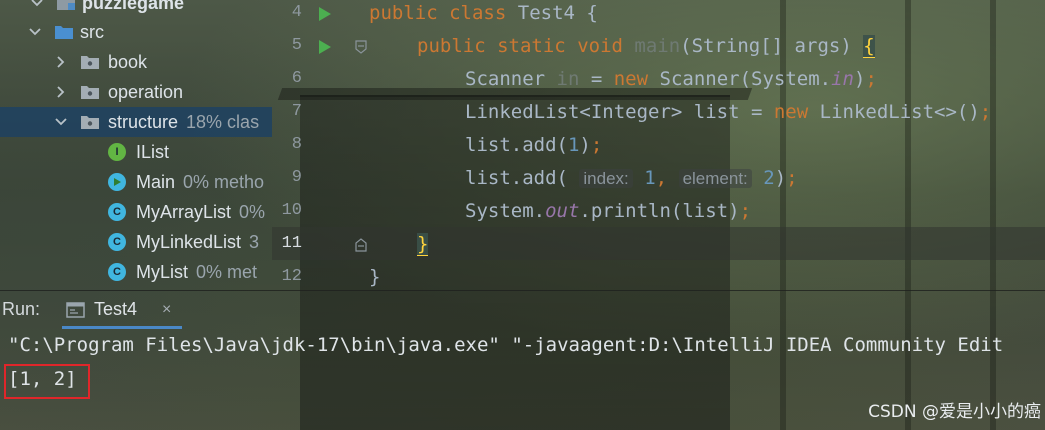 The width and height of the screenshot is (1045, 430). I want to click on line-number: 8, so click(296, 144).